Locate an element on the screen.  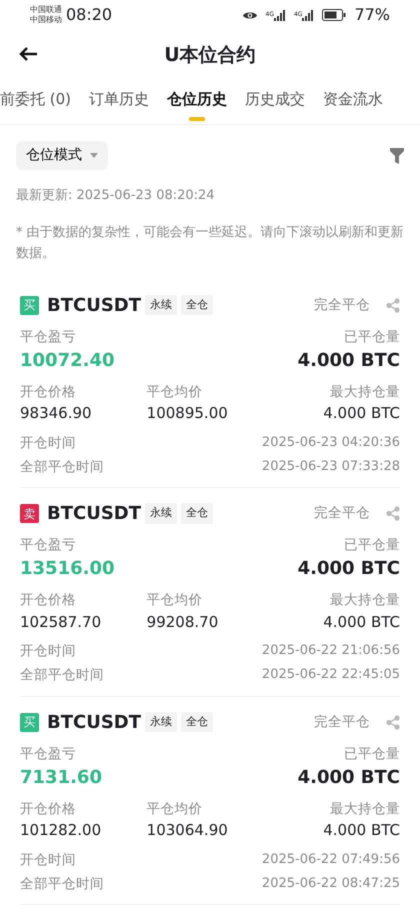
carrier-name: 中国移动 is located at coordinates (46, 20).